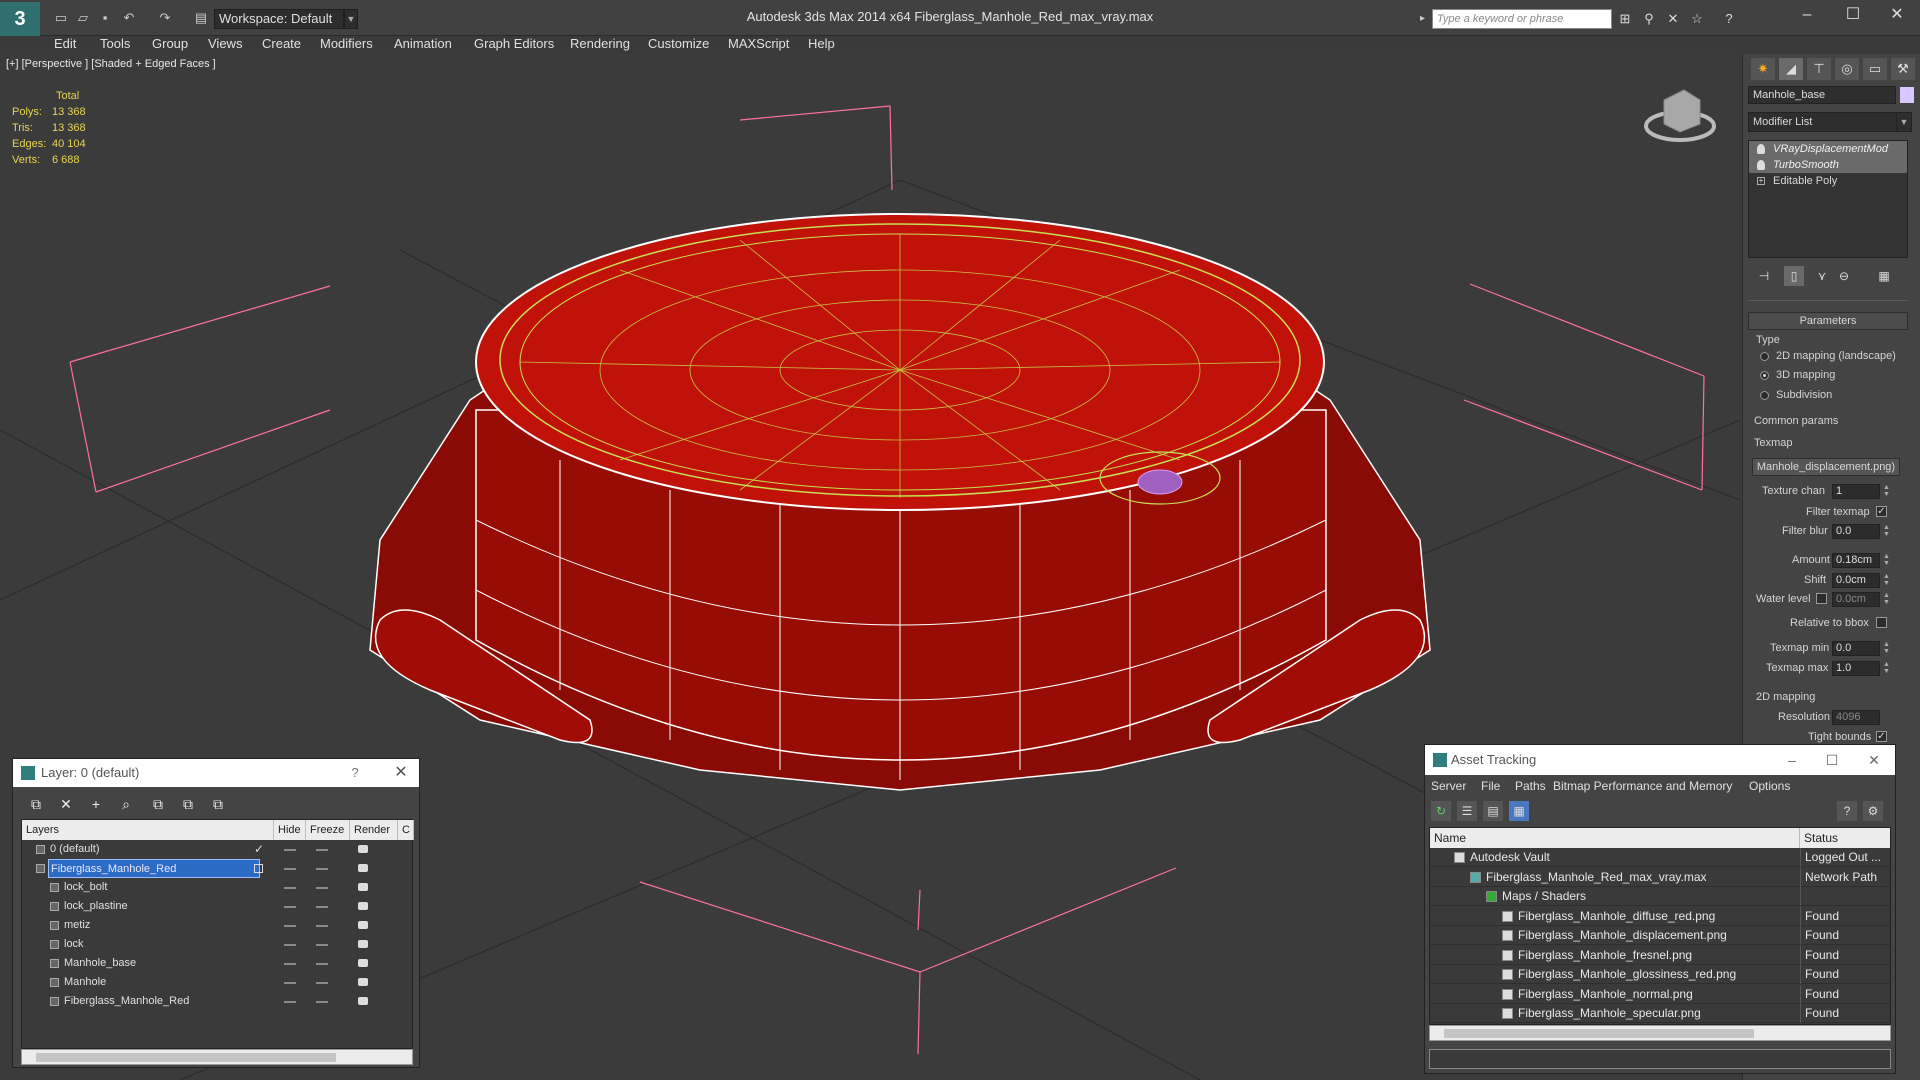 The width and height of the screenshot is (1920, 1080). I want to click on settings-icon: ⚙, so click(1873, 811).